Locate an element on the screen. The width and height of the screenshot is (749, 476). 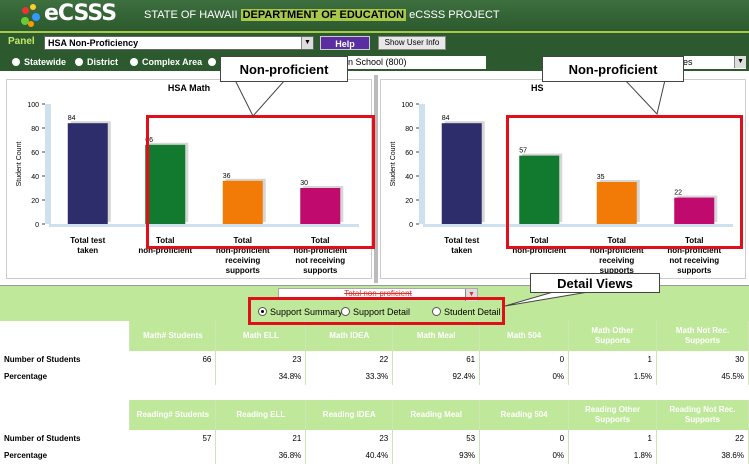
callout-detail-views: Detail Views is located at coordinates (595, 283).